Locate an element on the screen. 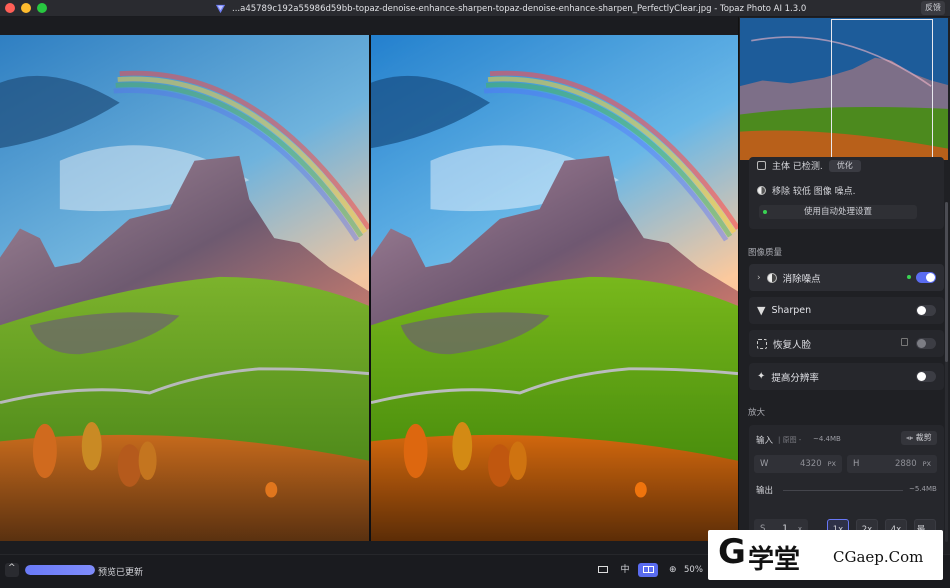 The width and height of the screenshot is (950, 588). height-value: 2880 is located at coordinates (905, 464).